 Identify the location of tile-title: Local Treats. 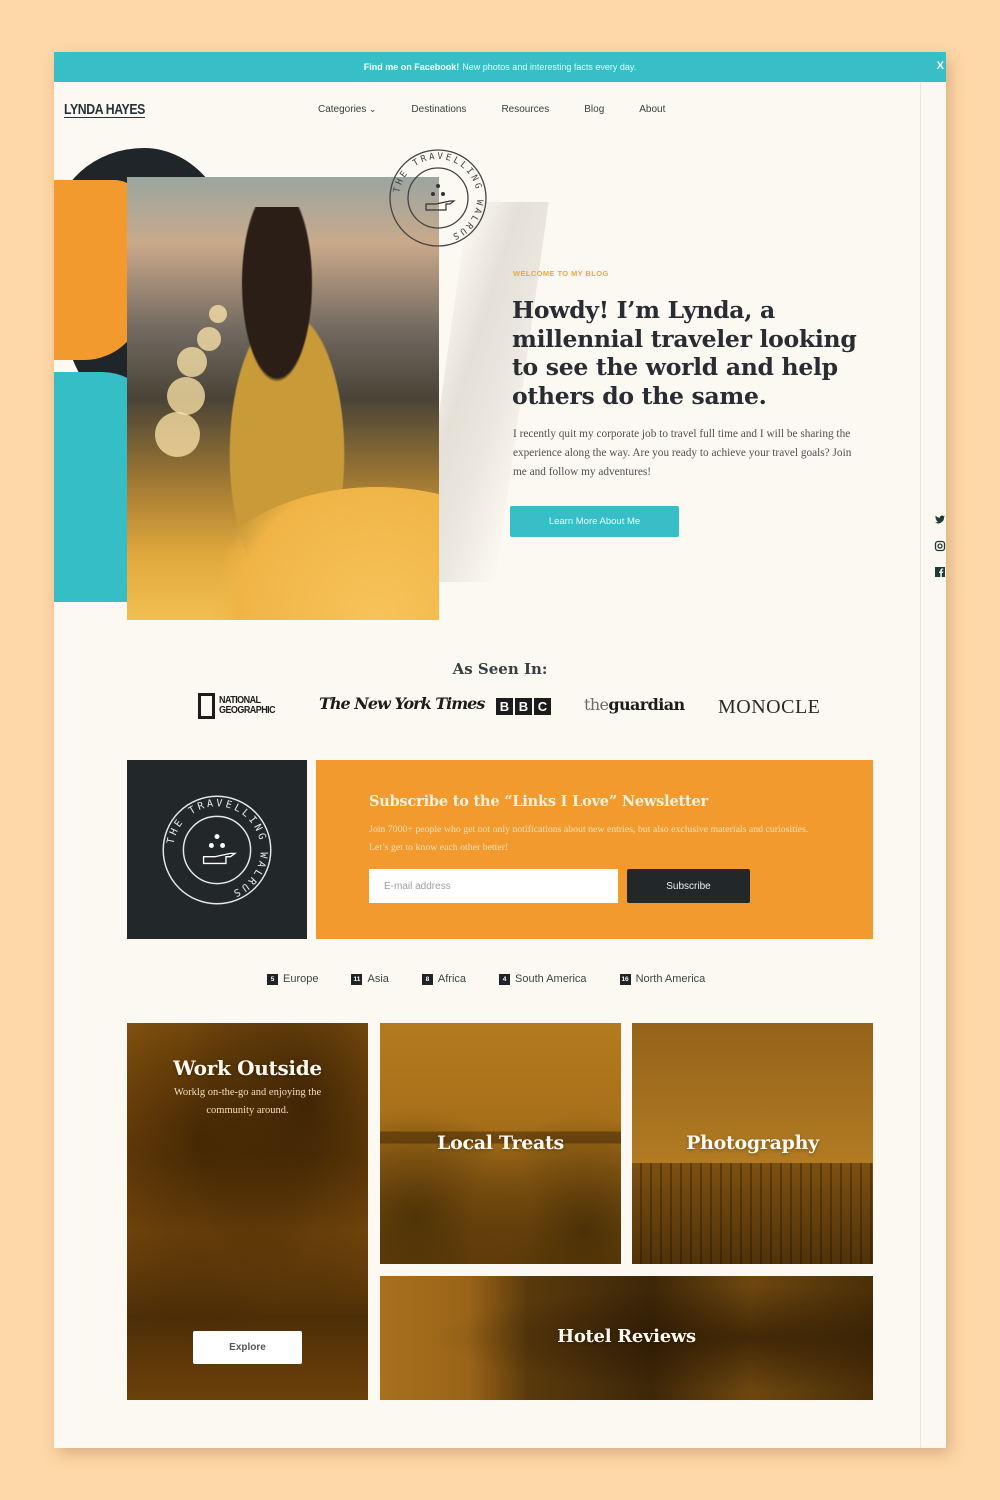
(500, 1143).